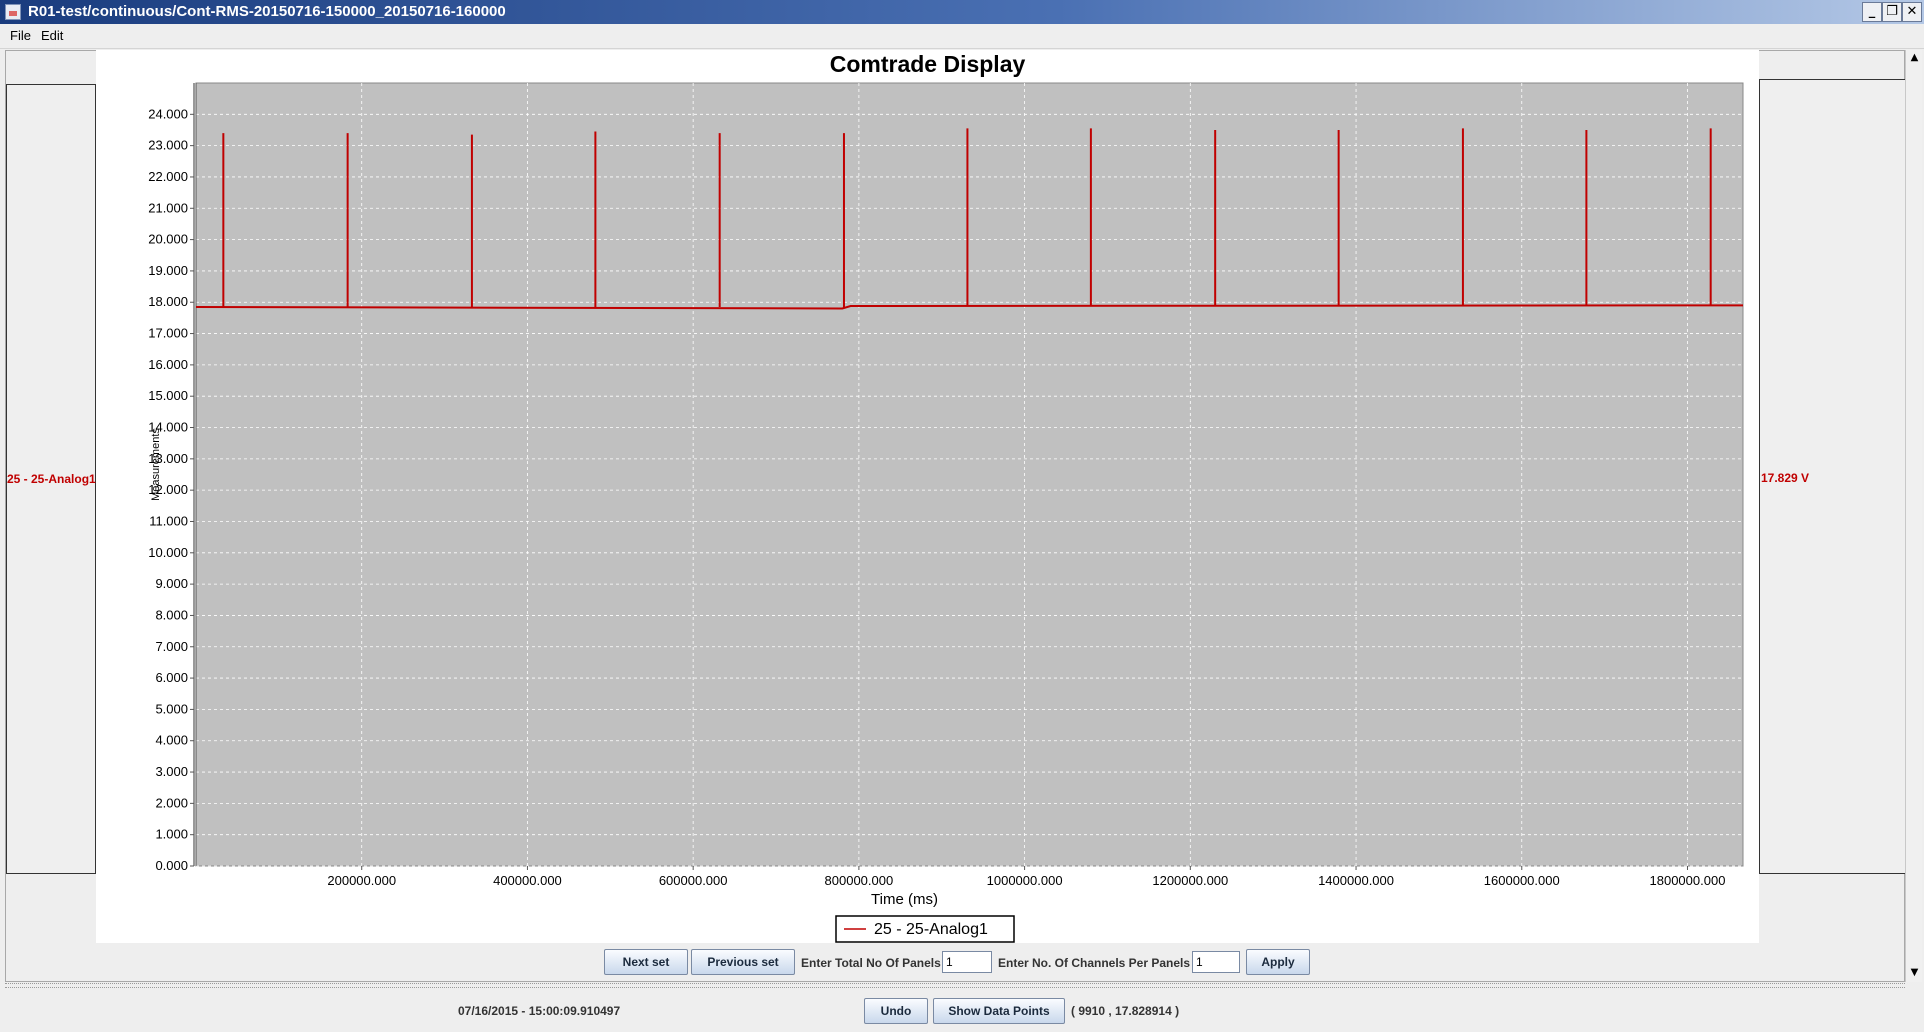  I want to click on channel-label: 25 - 25-Analog1, so click(51, 479).